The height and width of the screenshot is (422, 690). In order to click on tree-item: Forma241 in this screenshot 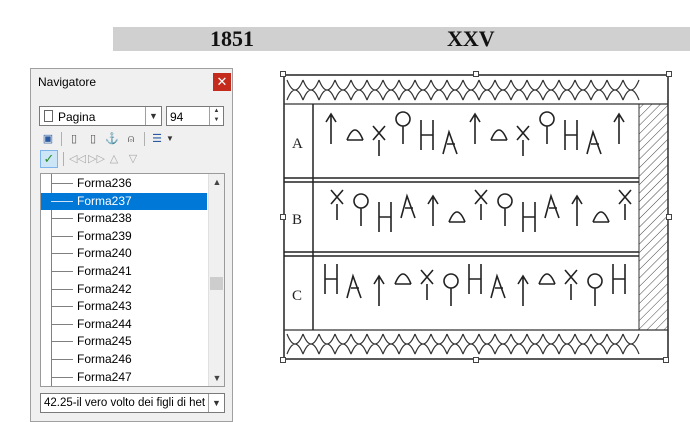, I will do `click(124, 271)`.